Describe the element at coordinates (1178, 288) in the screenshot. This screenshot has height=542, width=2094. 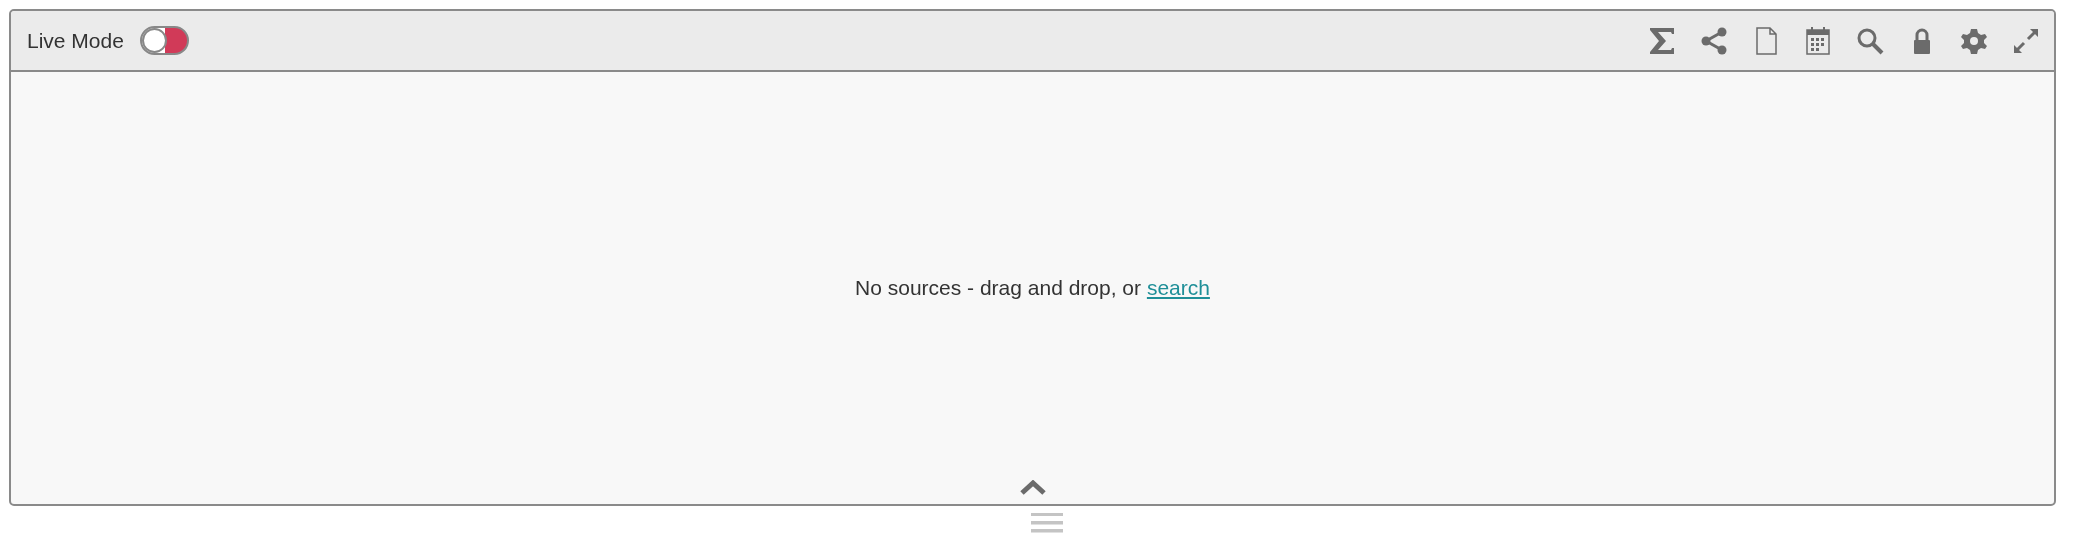
I see `search-link: search` at that location.